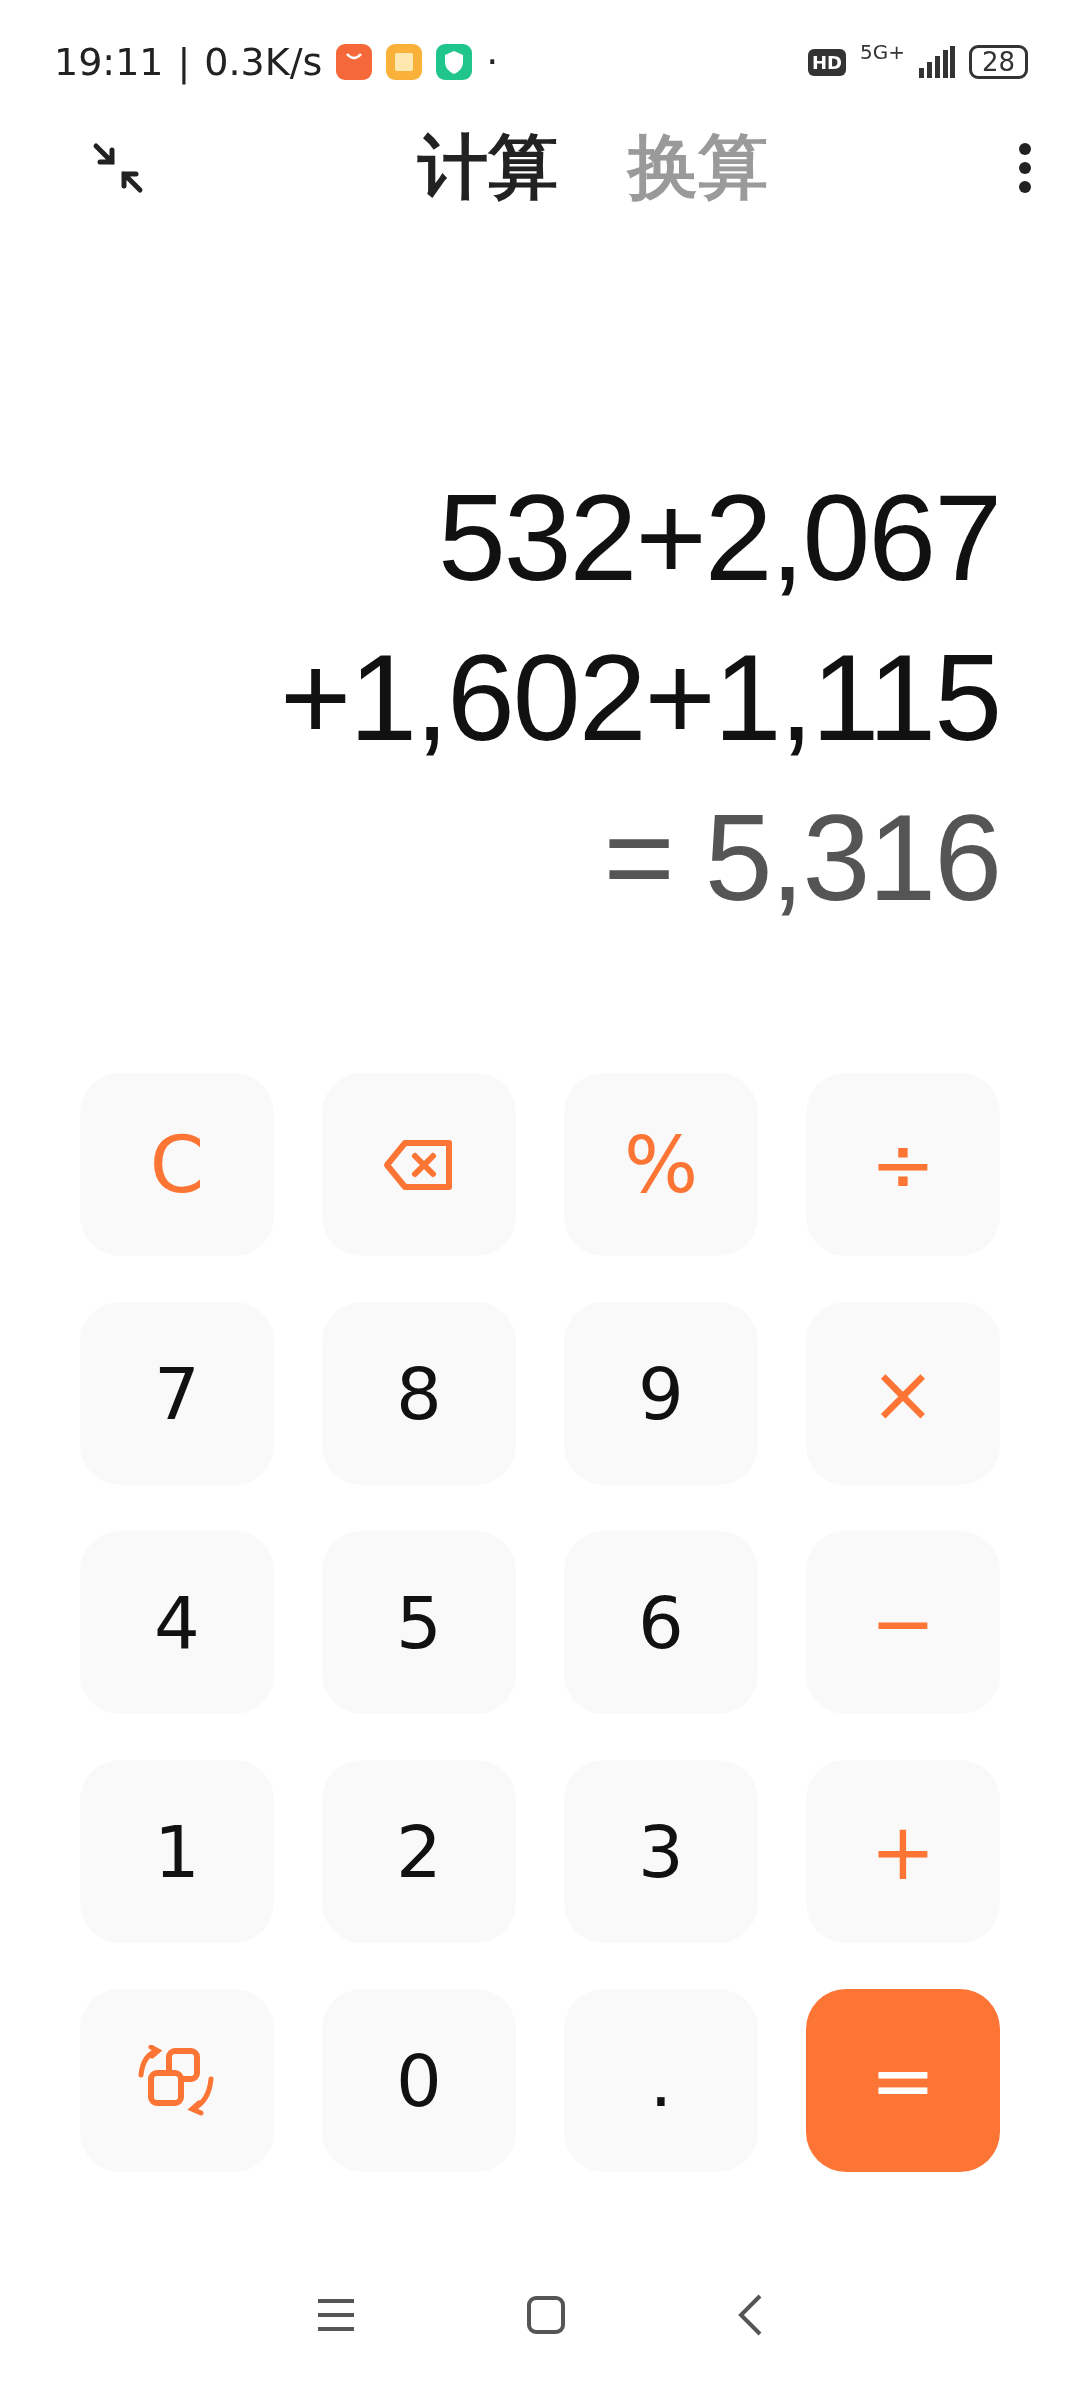 This screenshot has height=2400, width=1080. What do you see at coordinates (488, 168) in the screenshot?
I see `mode-tab: 计算` at bounding box center [488, 168].